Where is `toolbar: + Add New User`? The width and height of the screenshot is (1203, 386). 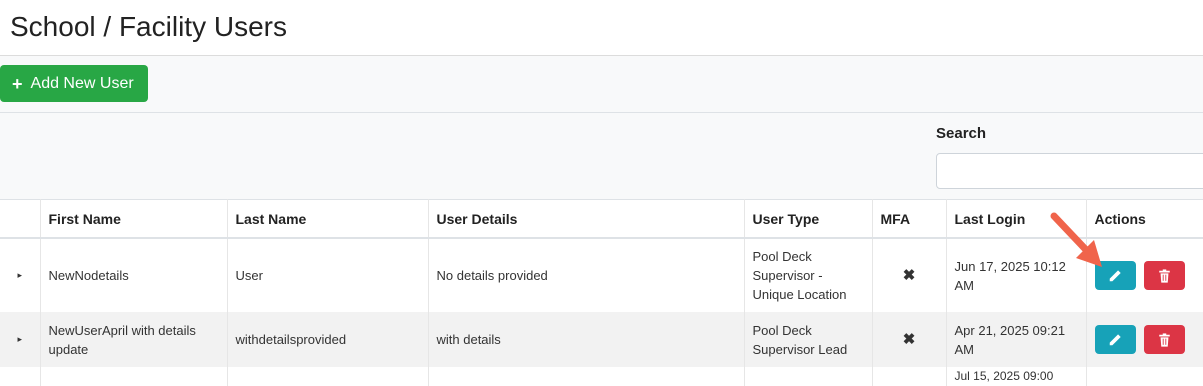
toolbar: + Add New User is located at coordinates (601, 84).